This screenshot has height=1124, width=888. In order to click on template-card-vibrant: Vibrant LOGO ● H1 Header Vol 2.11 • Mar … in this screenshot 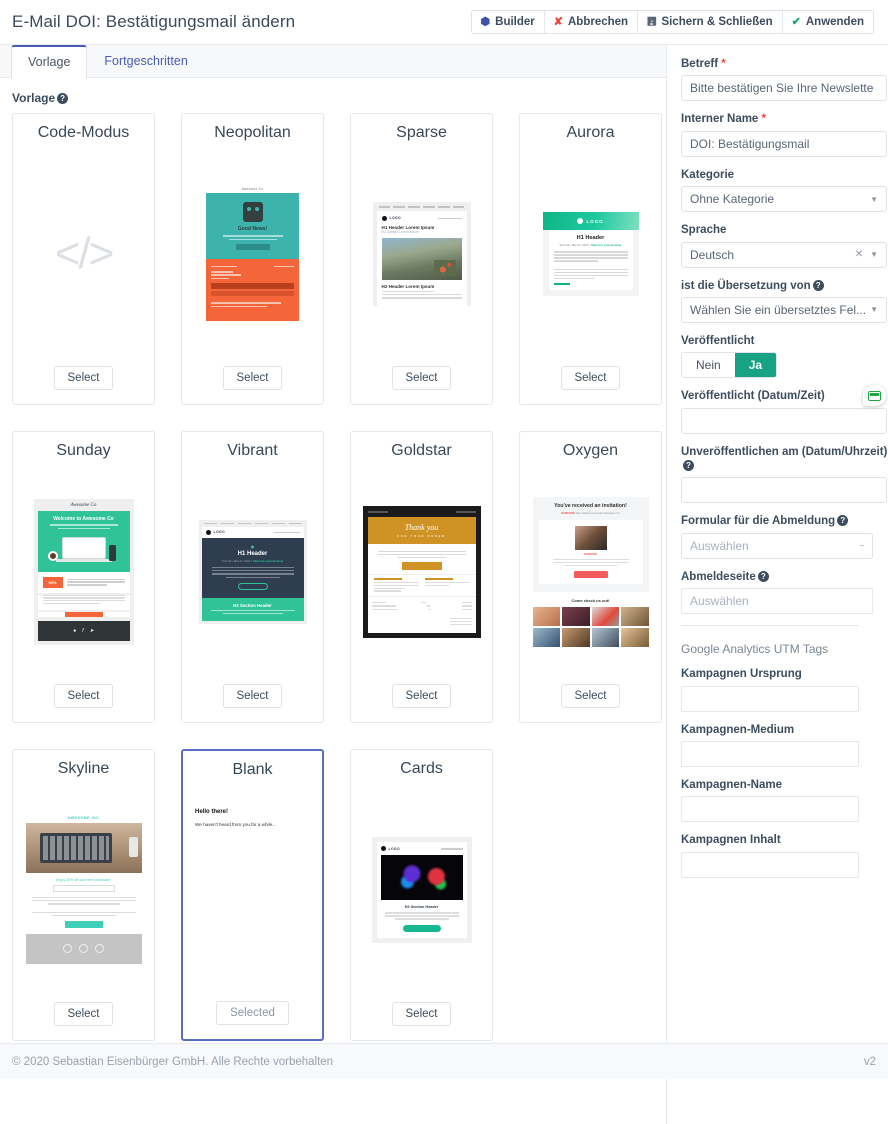, I will do `click(252, 577)`.